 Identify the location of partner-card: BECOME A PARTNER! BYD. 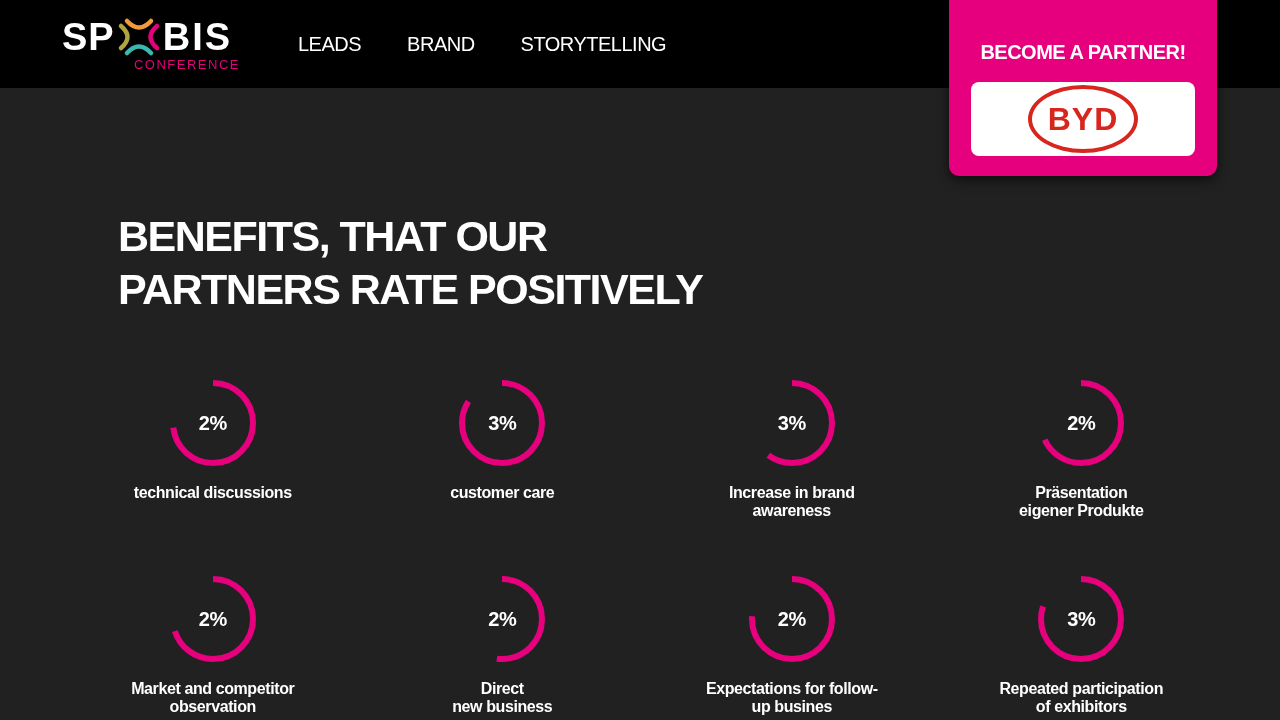
(1083, 88).